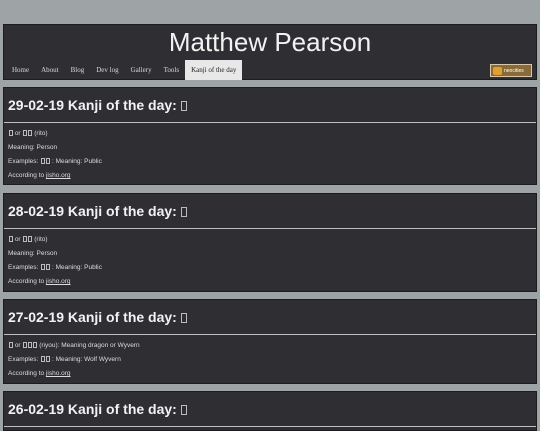 This screenshot has width=540, height=431. Describe the element at coordinates (270, 42) in the screenshot. I see `site-title: Matthew Pearson` at that location.